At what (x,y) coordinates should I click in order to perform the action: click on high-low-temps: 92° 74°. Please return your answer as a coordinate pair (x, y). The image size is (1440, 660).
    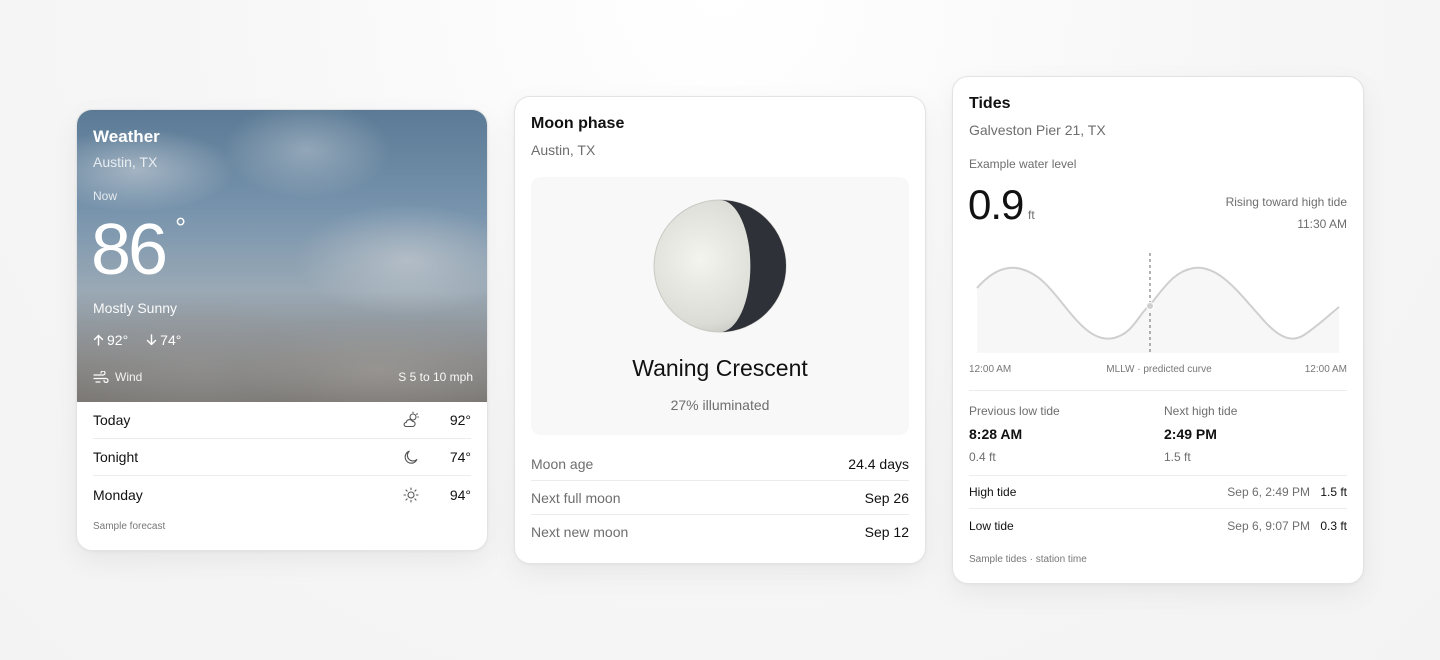
    Looking at the image, I should click on (137, 340).